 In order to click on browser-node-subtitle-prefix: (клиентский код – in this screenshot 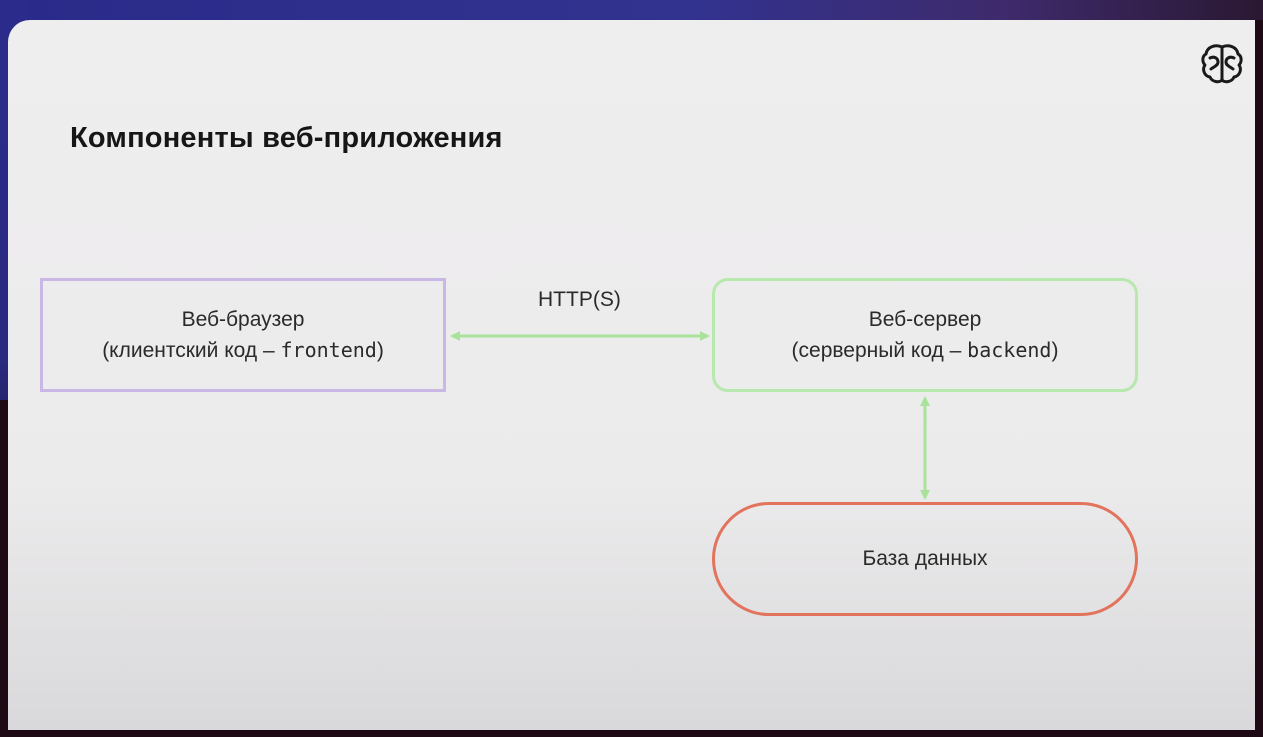, I will do `click(191, 350)`.